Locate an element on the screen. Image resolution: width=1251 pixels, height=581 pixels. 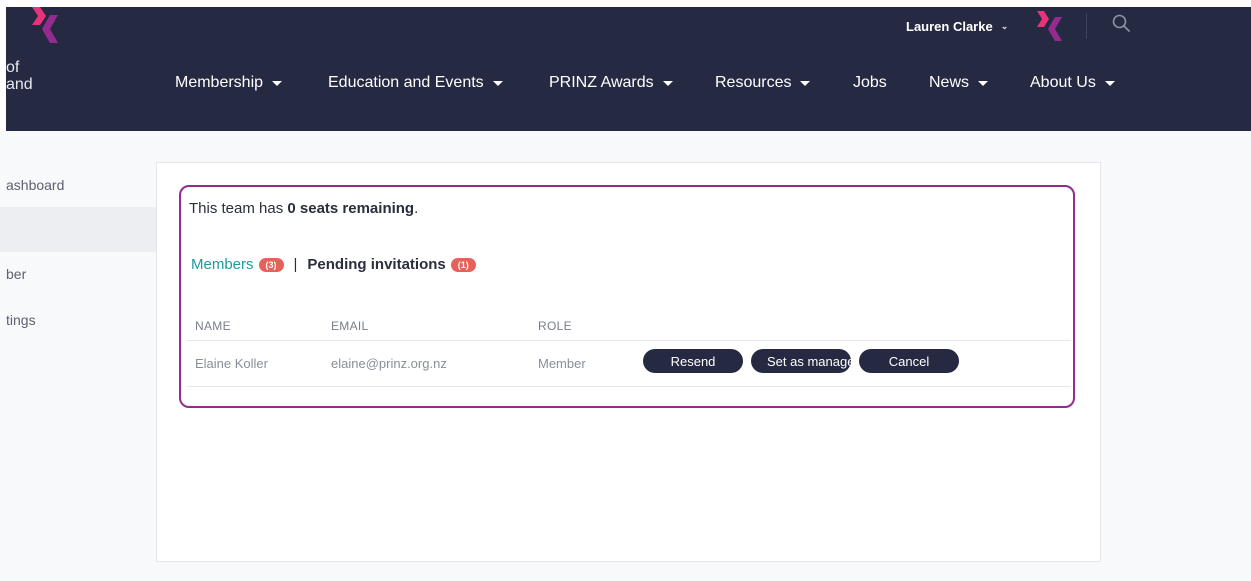
resend-button: Resend is located at coordinates (693, 361).